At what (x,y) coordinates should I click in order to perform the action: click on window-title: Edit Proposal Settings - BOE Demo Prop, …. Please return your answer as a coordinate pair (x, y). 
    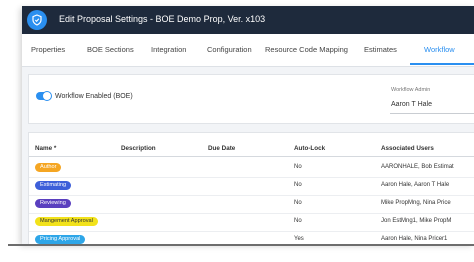
    Looking at the image, I should click on (162, 19).